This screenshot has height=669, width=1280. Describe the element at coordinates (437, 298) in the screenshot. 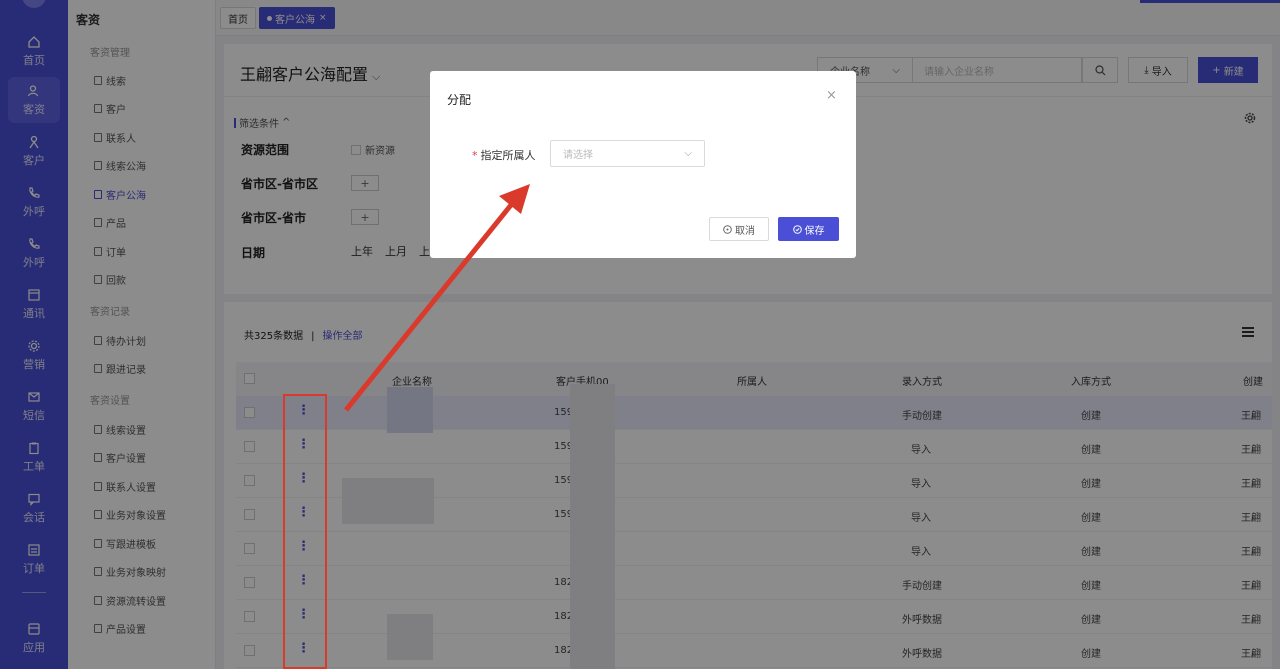

I see `annotation-arrow-icon` at that location.